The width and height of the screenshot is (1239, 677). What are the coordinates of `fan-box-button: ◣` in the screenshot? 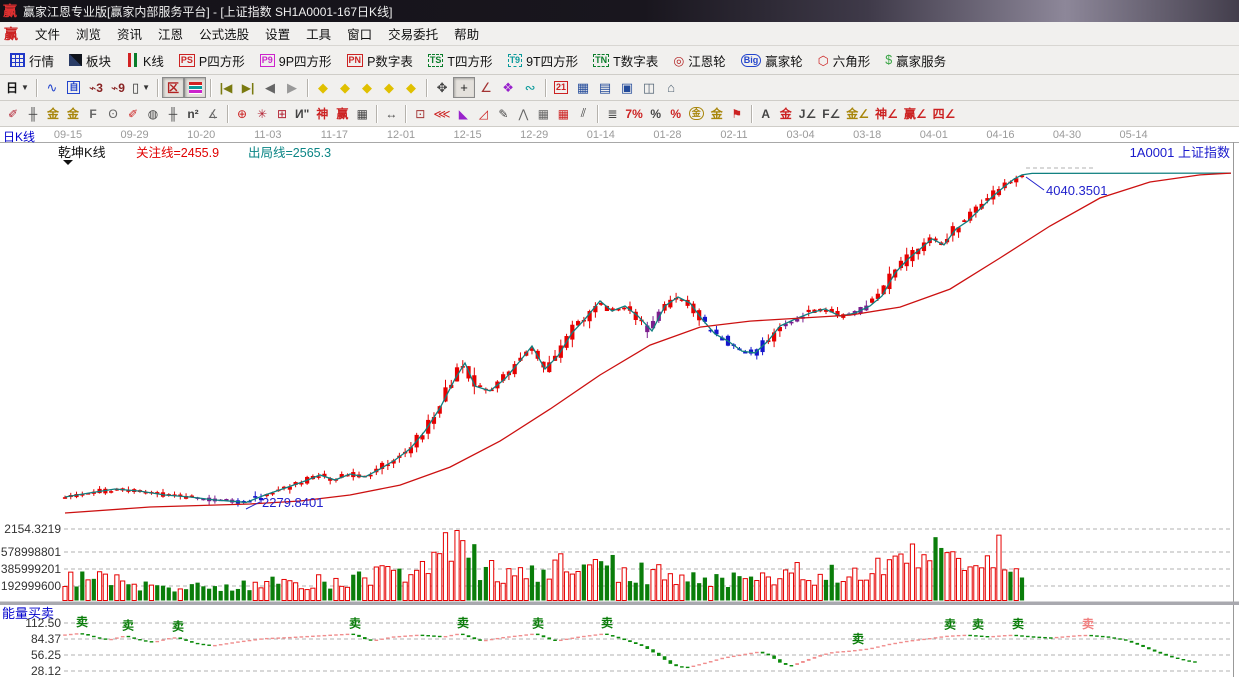 It's located at (463, 113).